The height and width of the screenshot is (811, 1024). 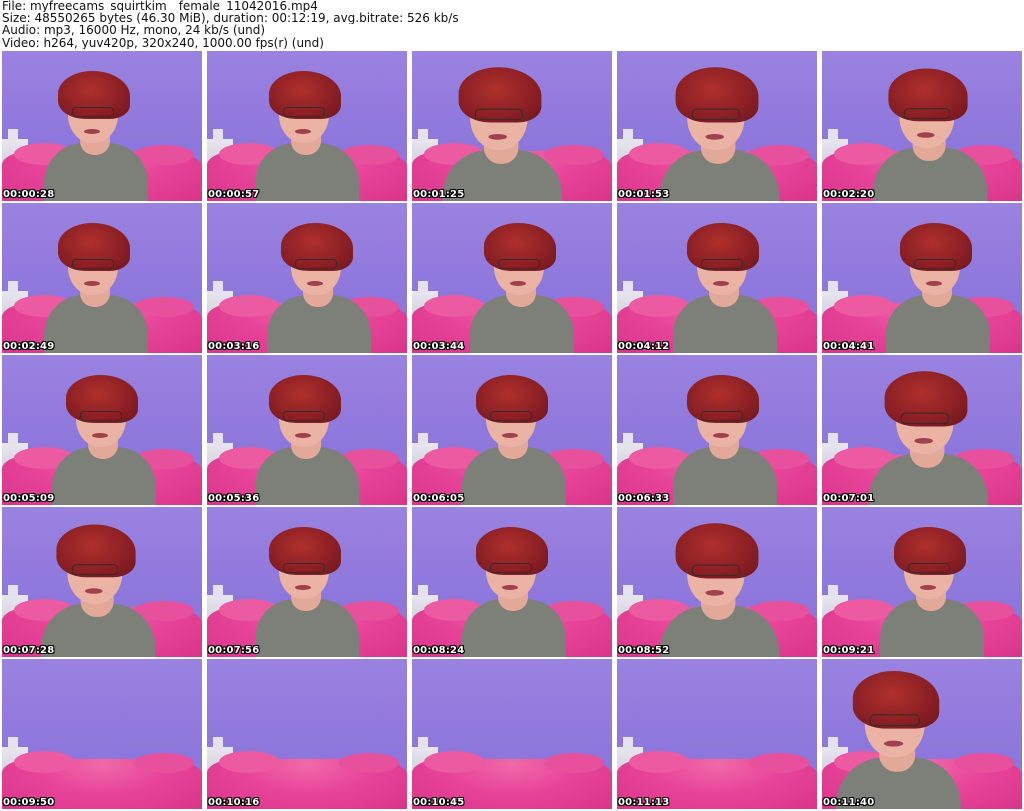 I want to click on timestamp-label: 00:01:25, so click(x=439, y=194).